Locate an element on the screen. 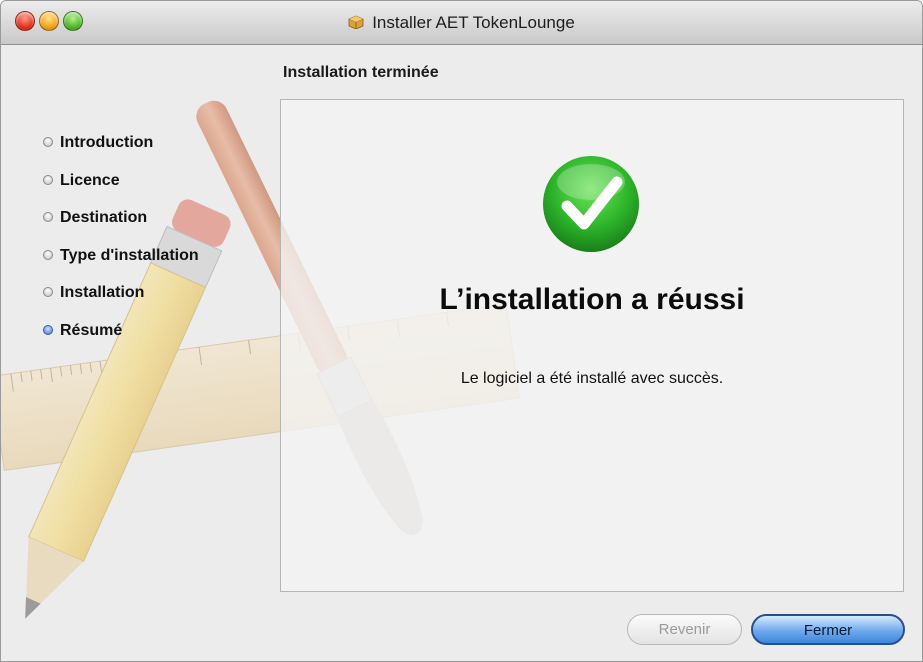  step-summary: Résumé is located at coordinates (121, 341).